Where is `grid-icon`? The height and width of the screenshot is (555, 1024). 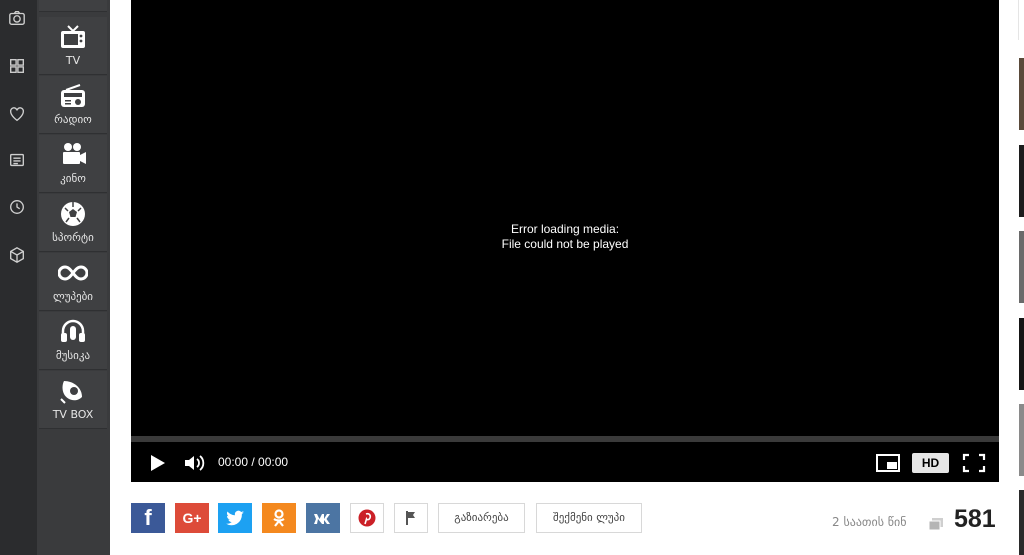 grid-icon is located at coordinates (17, 66).